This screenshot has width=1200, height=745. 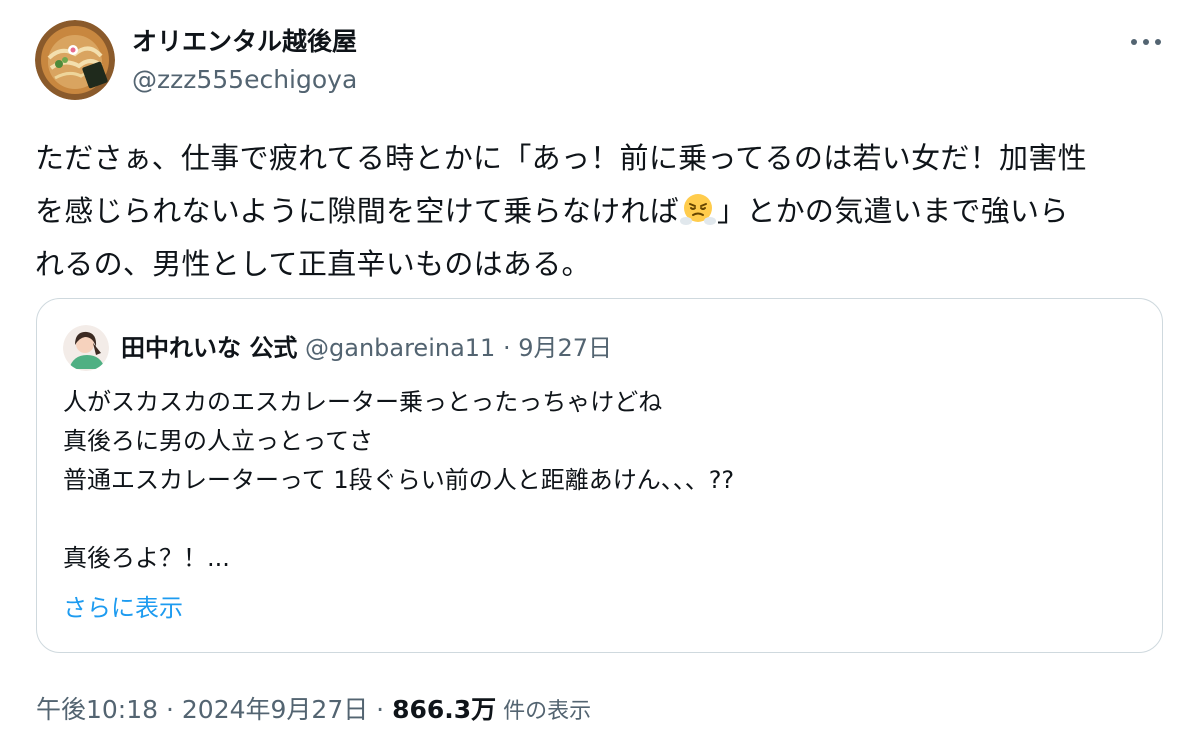 I want to click on quote-header: 田中れいな 公式 @ganbareina11 · 9月27日, so click(x=366, y=348).